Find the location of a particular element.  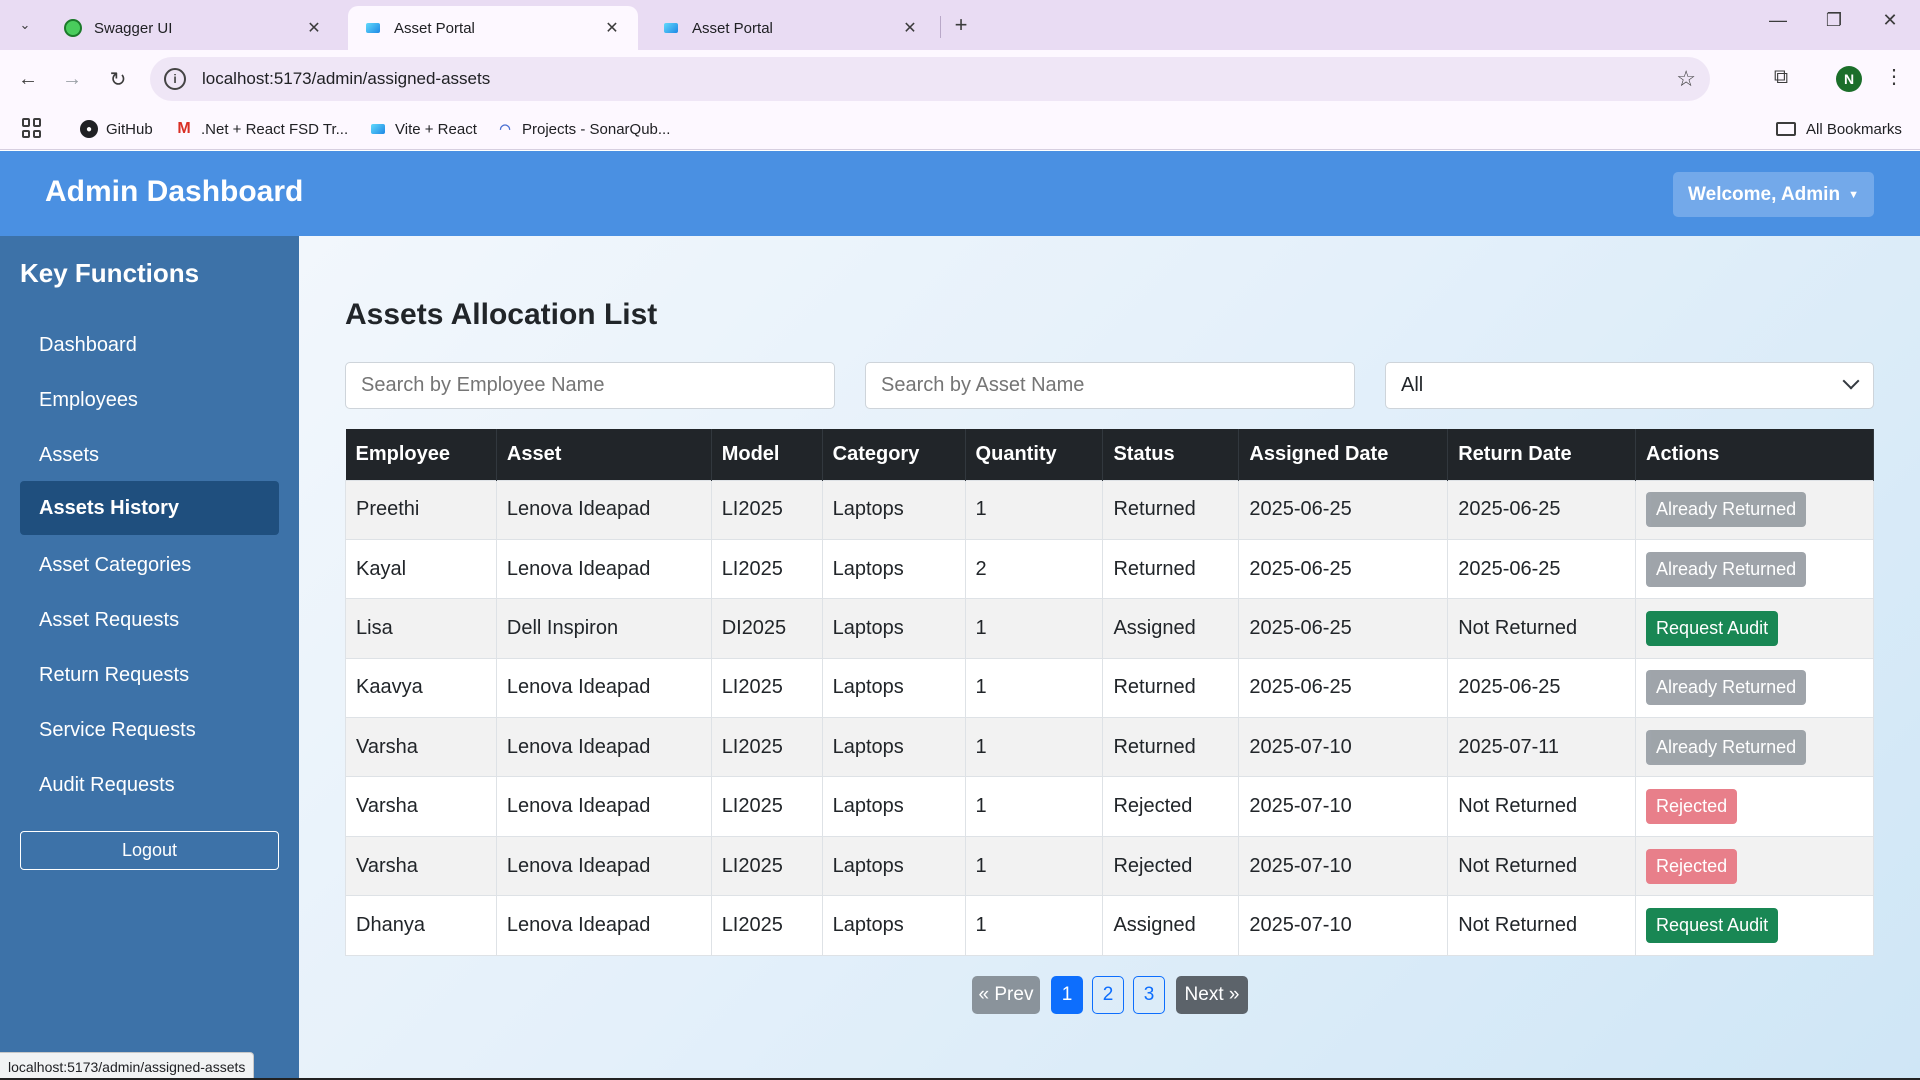

page-button-3: 3 is located at coordinates (1149, 995).